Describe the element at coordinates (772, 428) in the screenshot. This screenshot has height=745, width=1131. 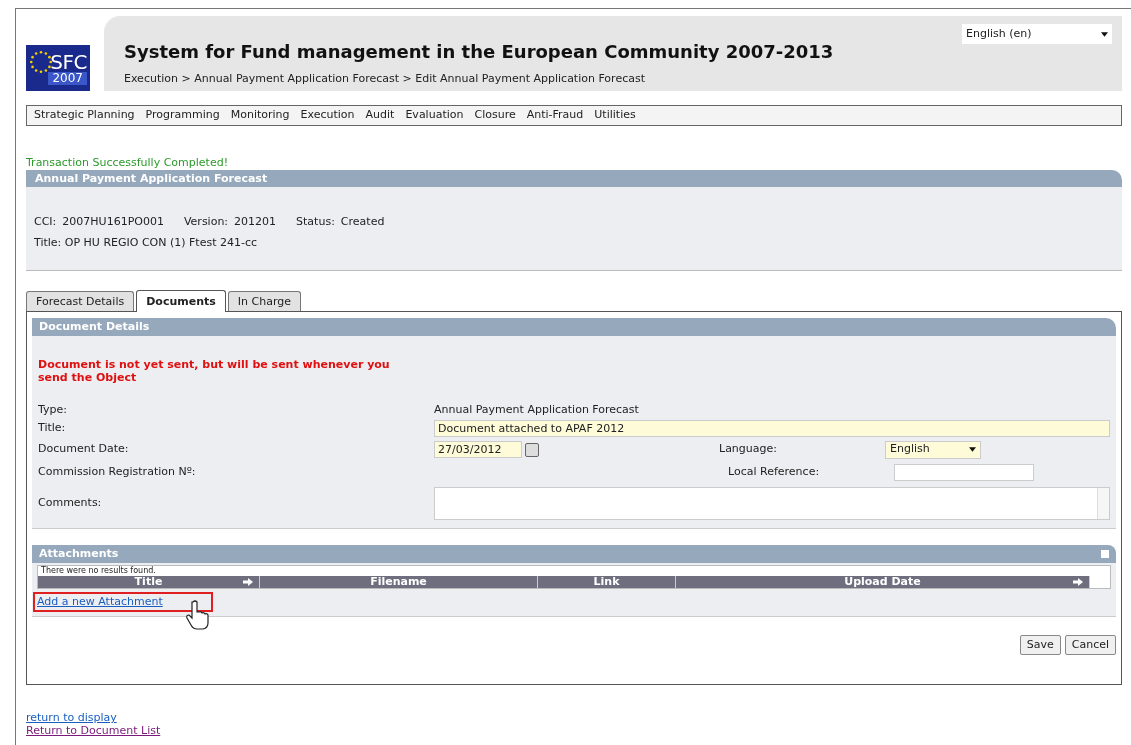
I see `title-field: Document attached to APAF 2012` at that location.